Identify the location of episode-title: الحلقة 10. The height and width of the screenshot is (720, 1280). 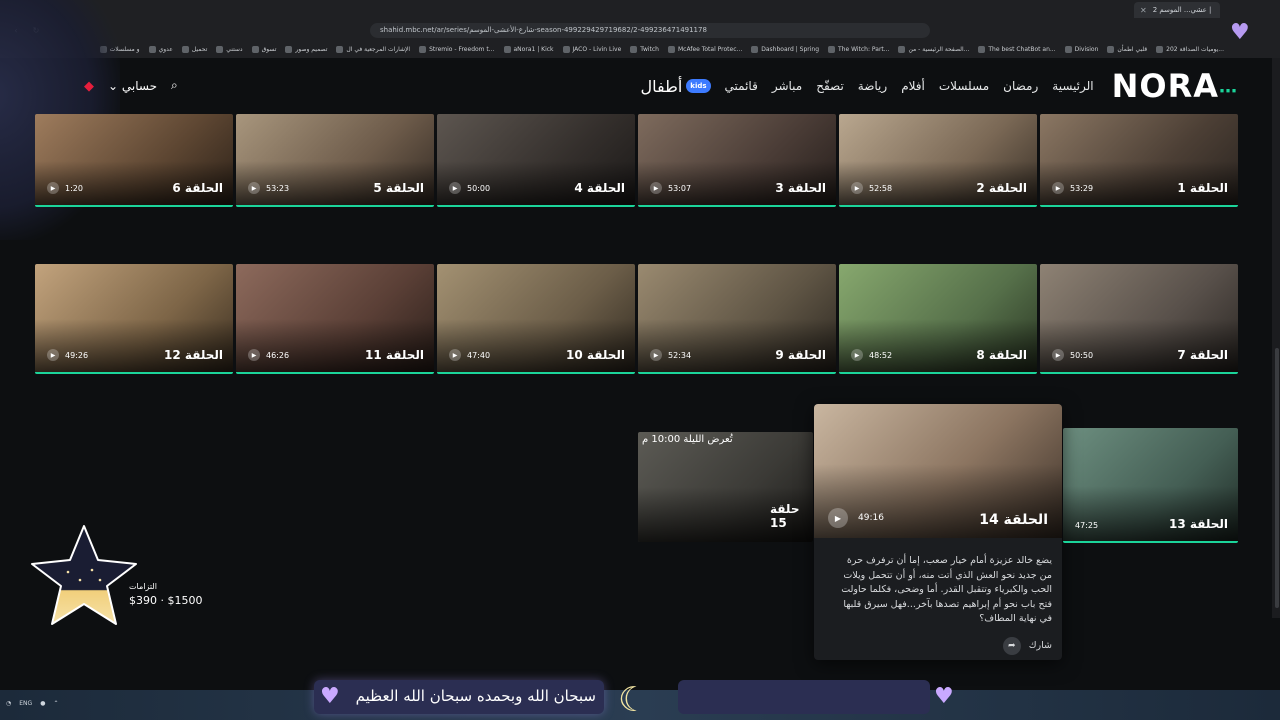
(595, 355).